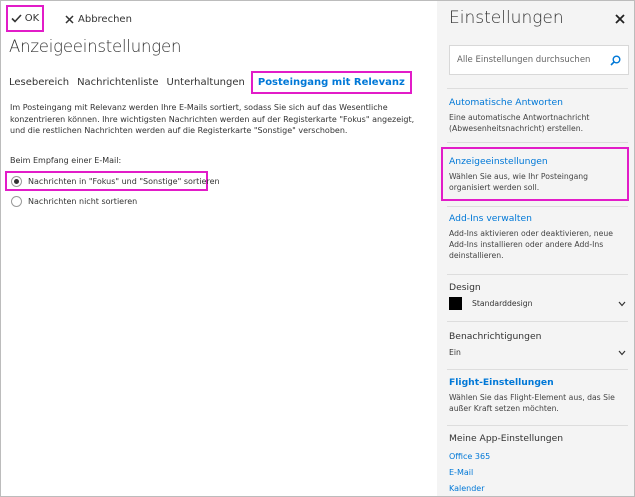  What do you see at coordinates (532, 60) in the screenshot?
I see `search-input` at bounding box center [532, 60].